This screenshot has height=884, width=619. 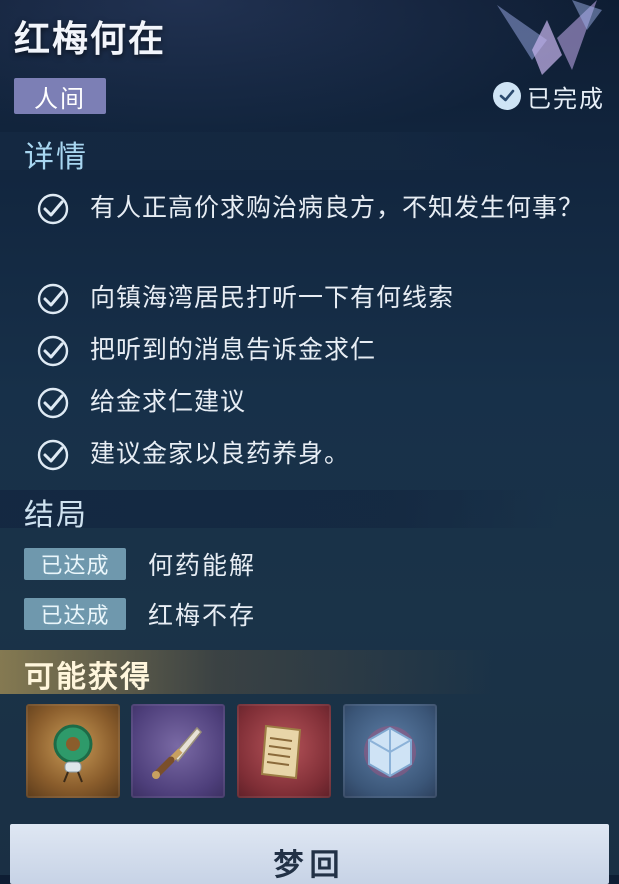 I want to click on reward-slot-scroll, so click(x=284, y=751).